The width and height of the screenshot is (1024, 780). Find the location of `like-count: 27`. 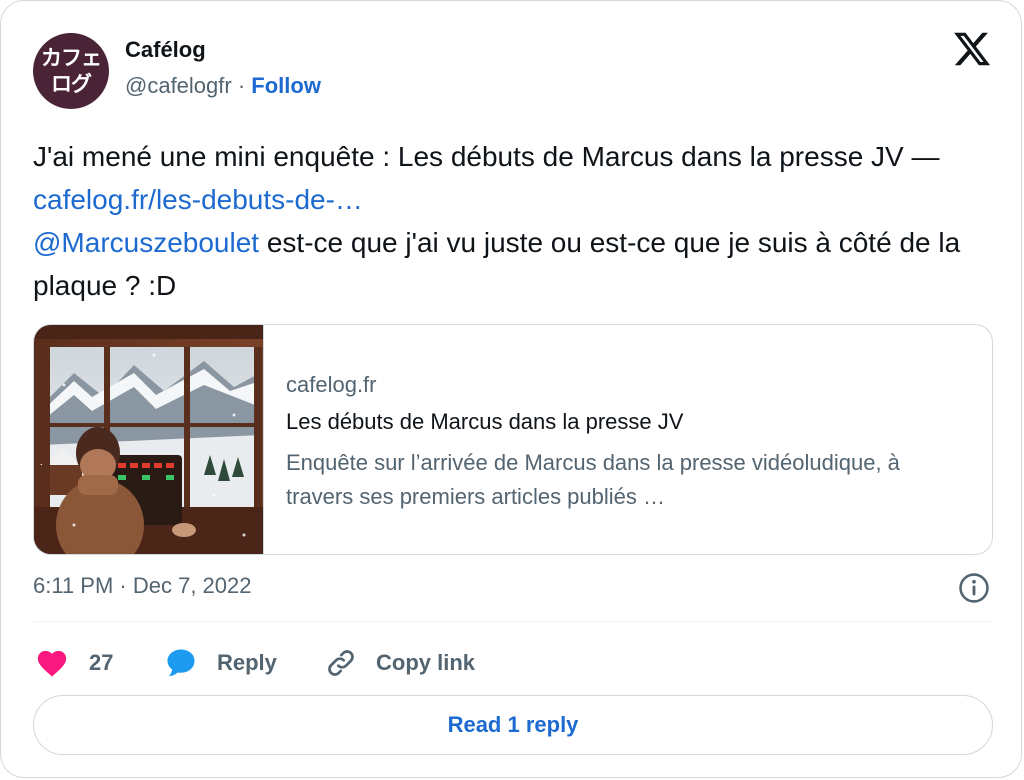

like-count: 27 is located at coordinates (101, 662).